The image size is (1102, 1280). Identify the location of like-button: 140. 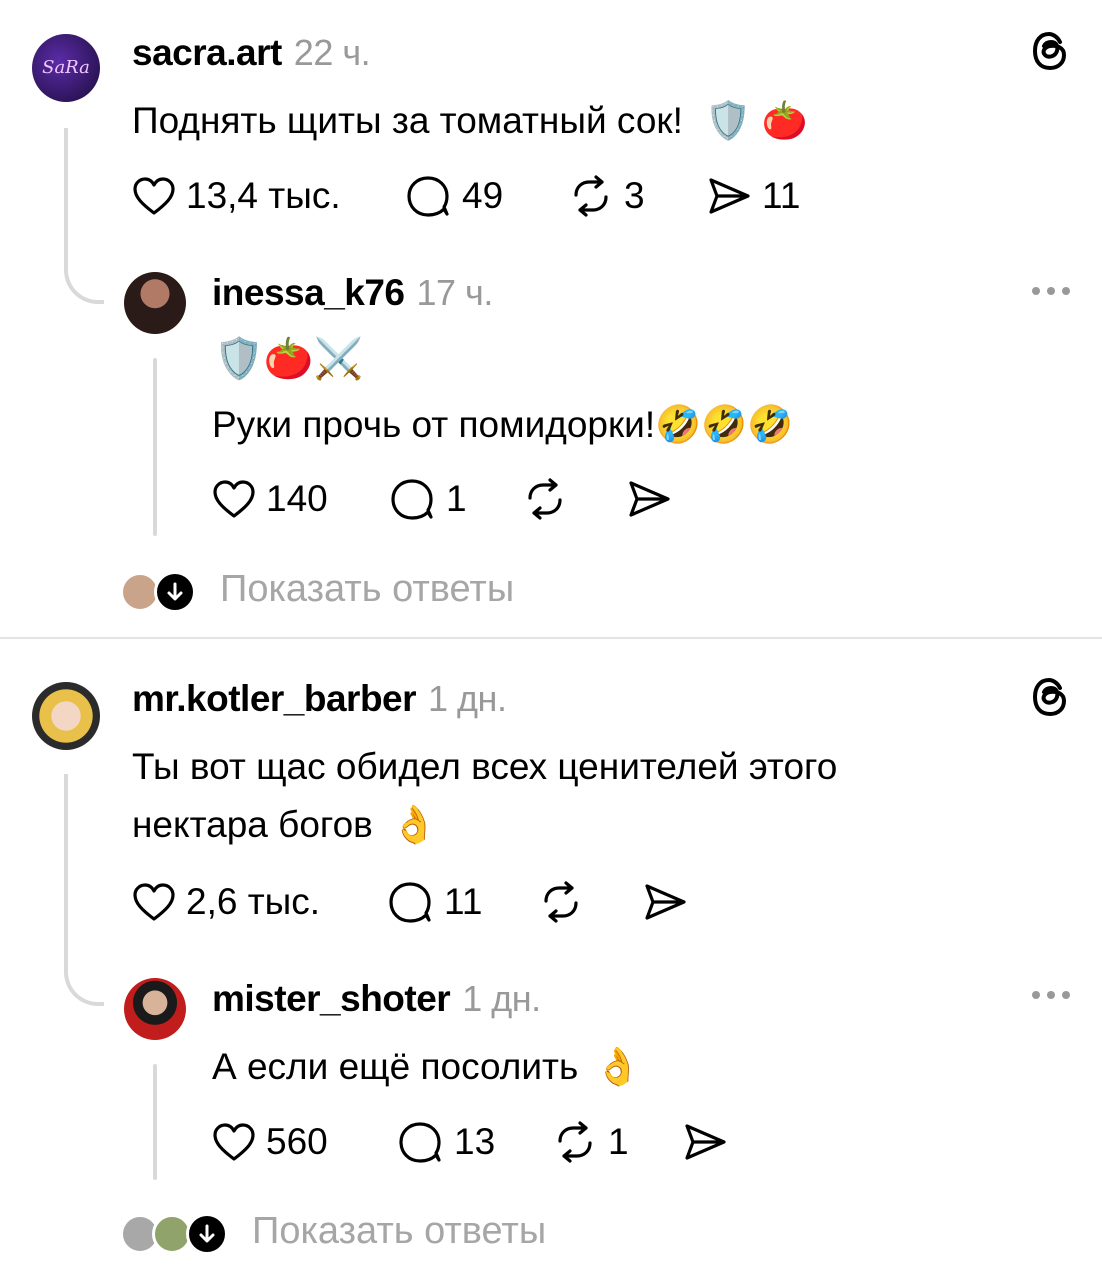
(270, 499).